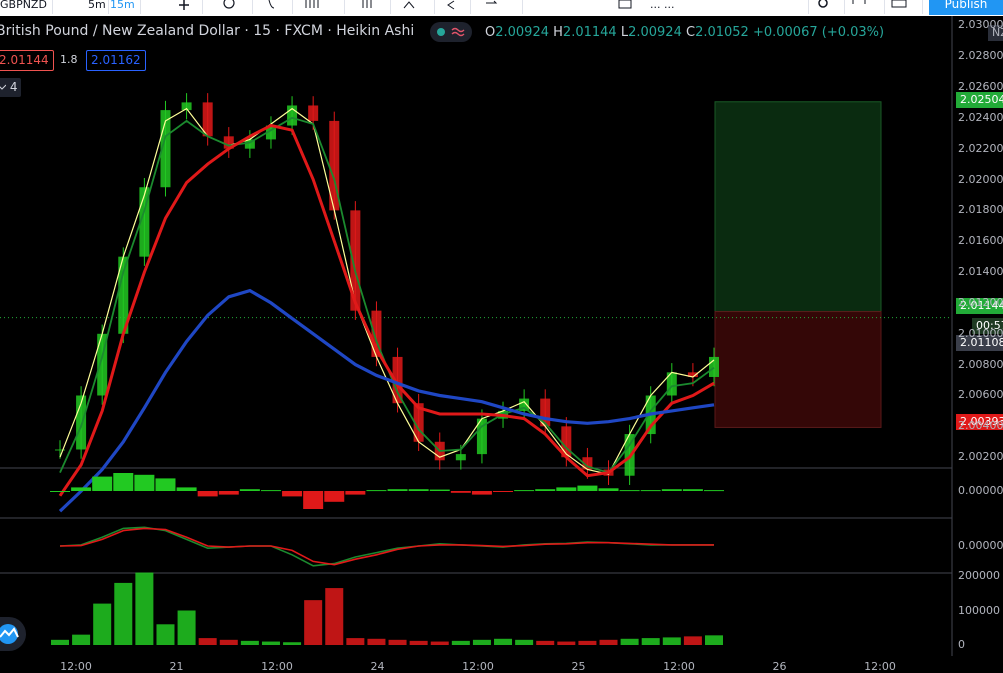  What do you see at coordinates (906, 7) in the screenshot?
I see `snapshot-button` at bounding box center [906, 7].